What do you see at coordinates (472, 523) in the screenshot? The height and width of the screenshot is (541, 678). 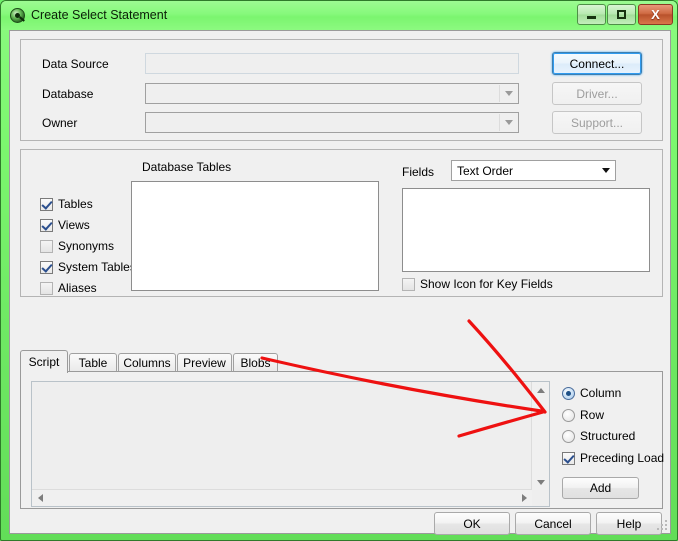 I see `ok-button: OK` at bounding box center [472, 523].